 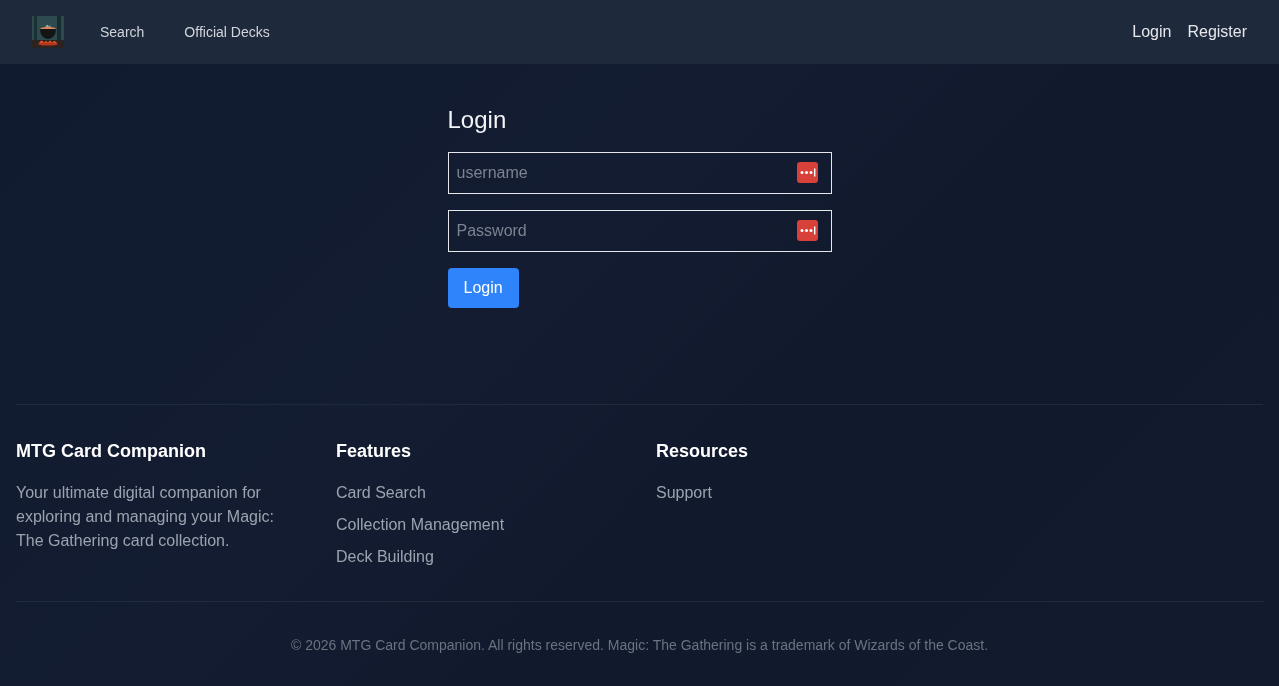 I want to click on copyright-text: © 2026 MTG Card Companion. All rights reserved. Magic: The Gathering is a trademark of Wizards of the Coast., so click(x=639, y=645).